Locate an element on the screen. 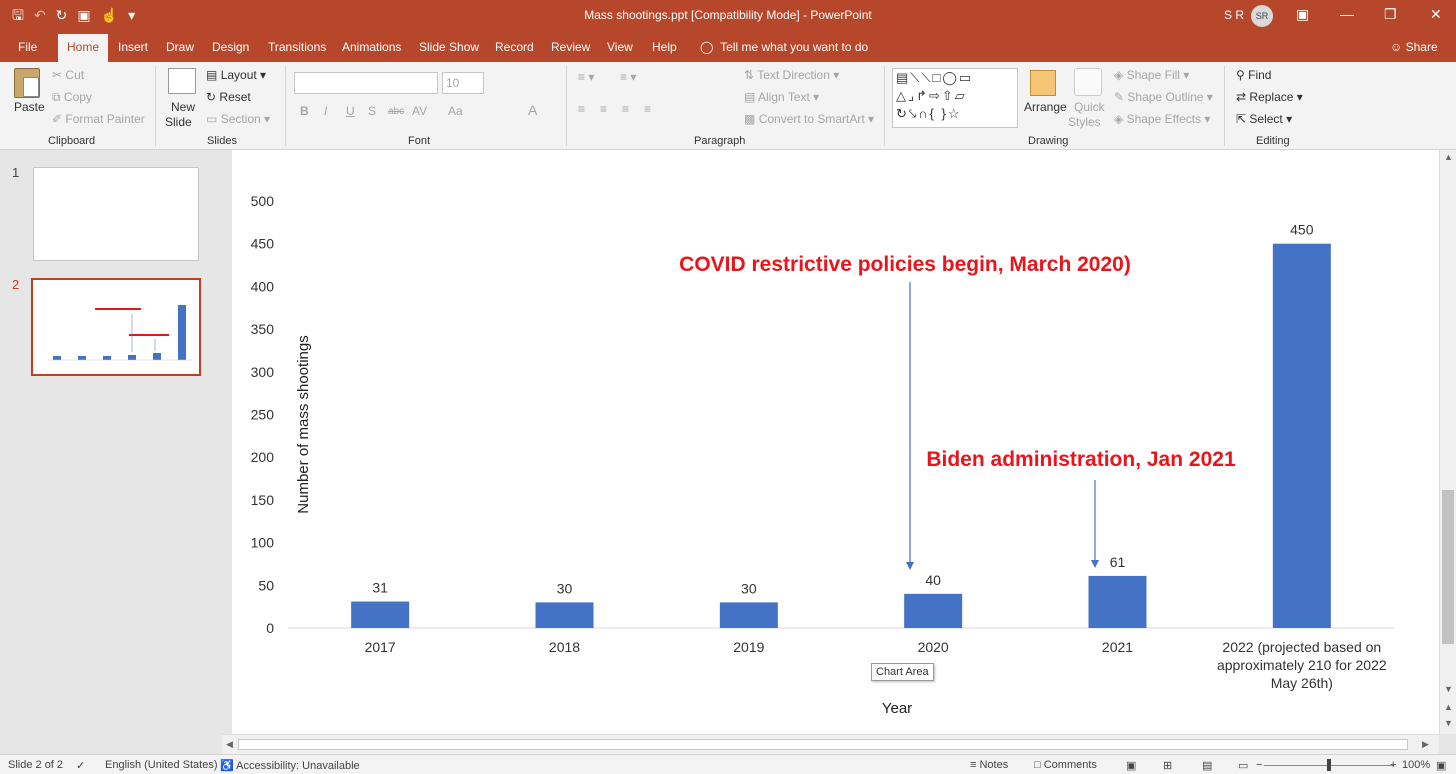 The height and width of the screenshot is (774, 1456). find-button: ⚲ Find is located at coordinates (1253, 75).